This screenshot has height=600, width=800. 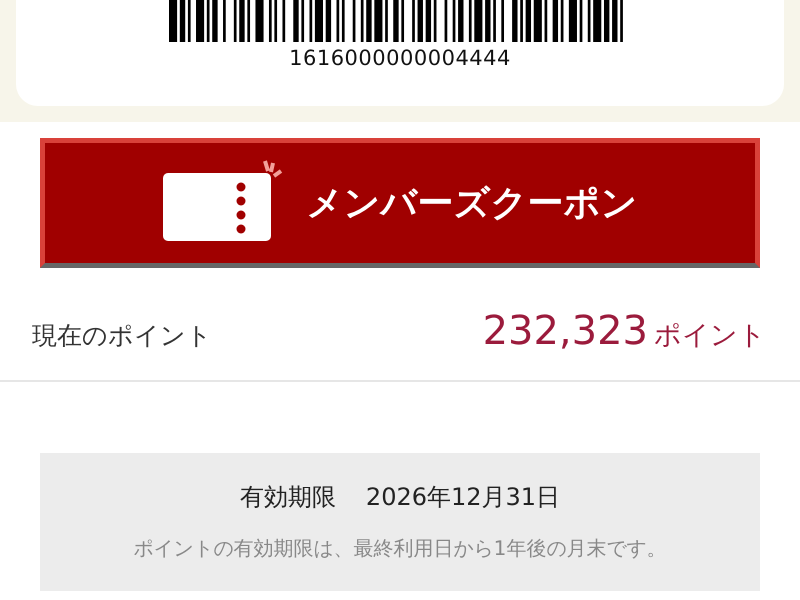 I want to click on coupon-icon, so click(x=223, y=201).